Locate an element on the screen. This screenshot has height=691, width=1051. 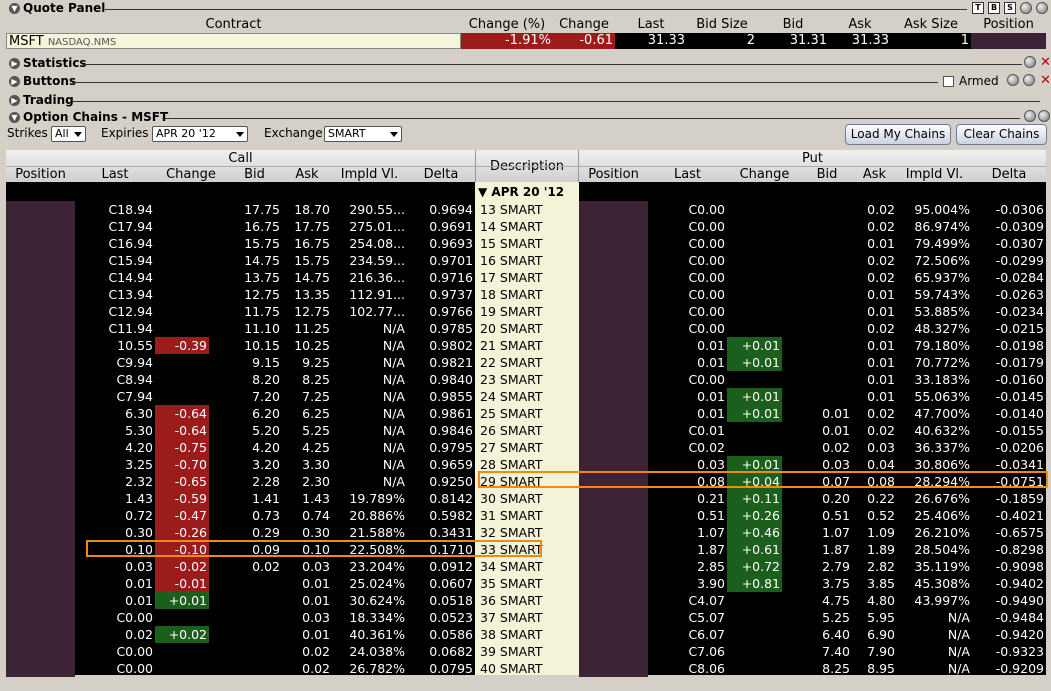
call-last: C16.94 is located at coordinates (115, 243).